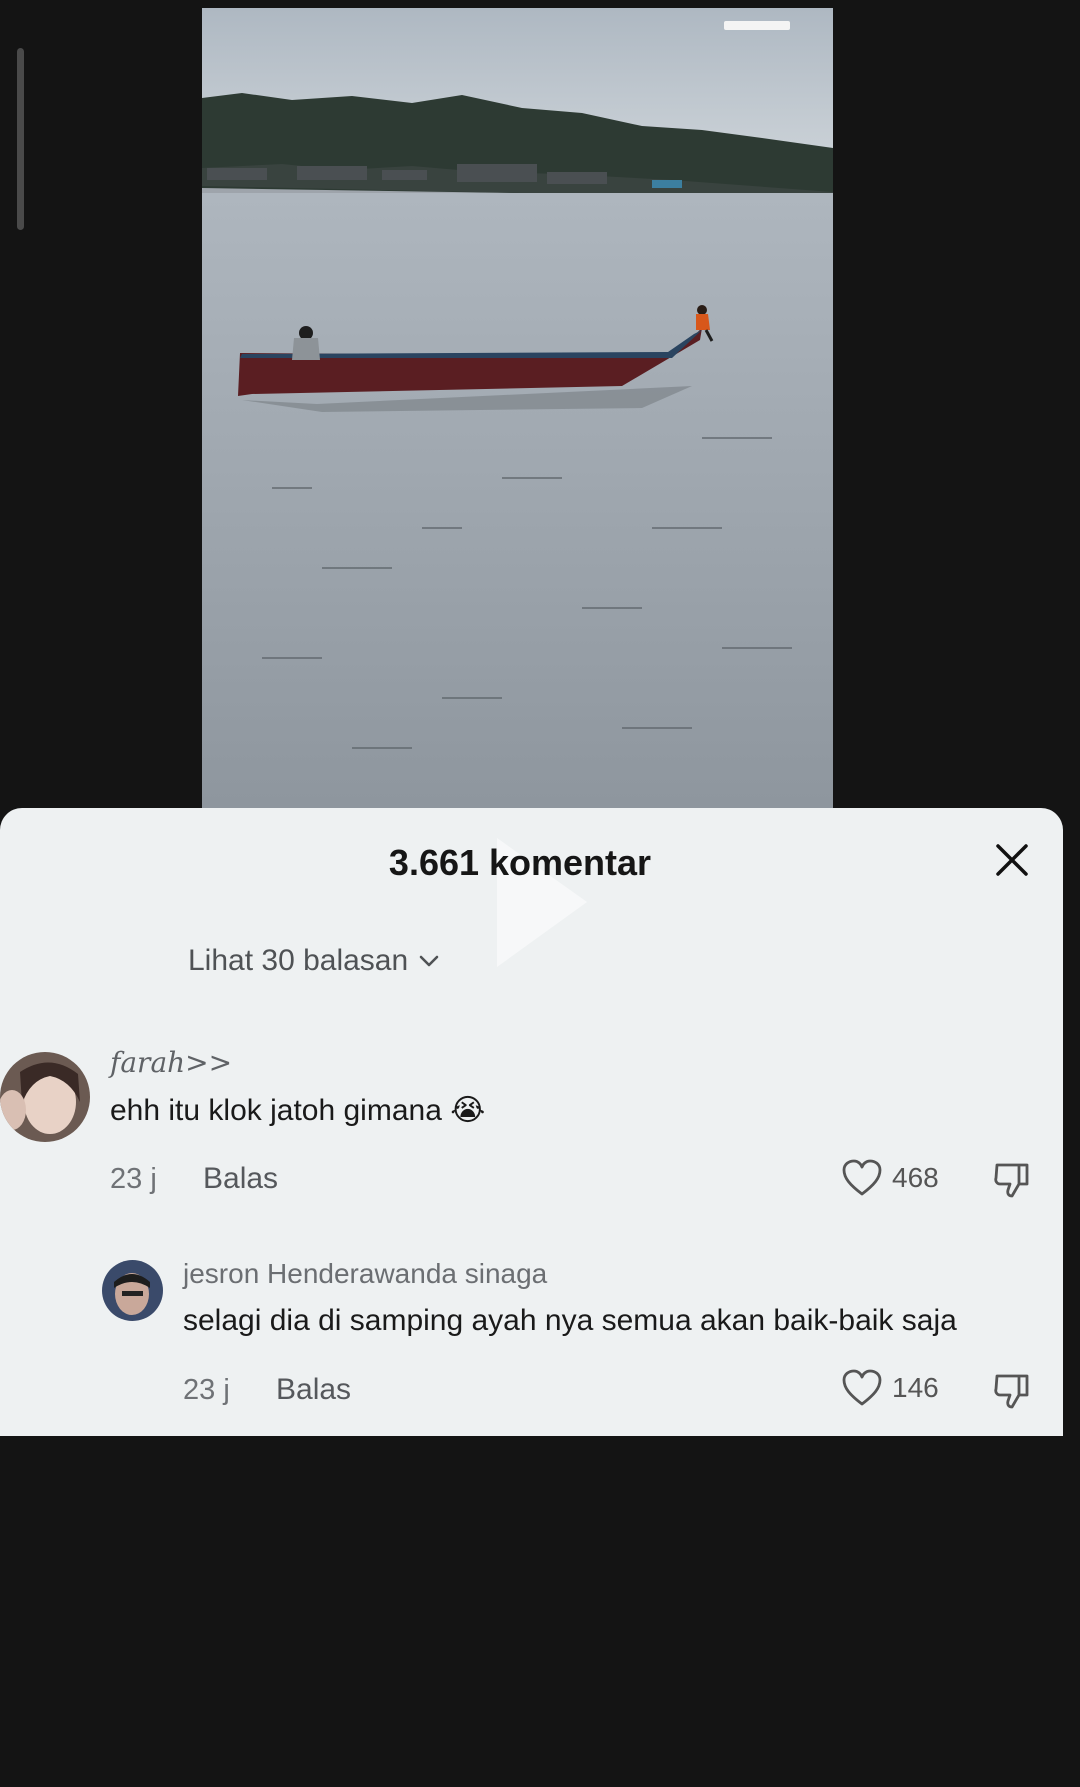 This screenshot has height=1787, width=1080. I want to click on like-button: 468, so click(889, 1178).